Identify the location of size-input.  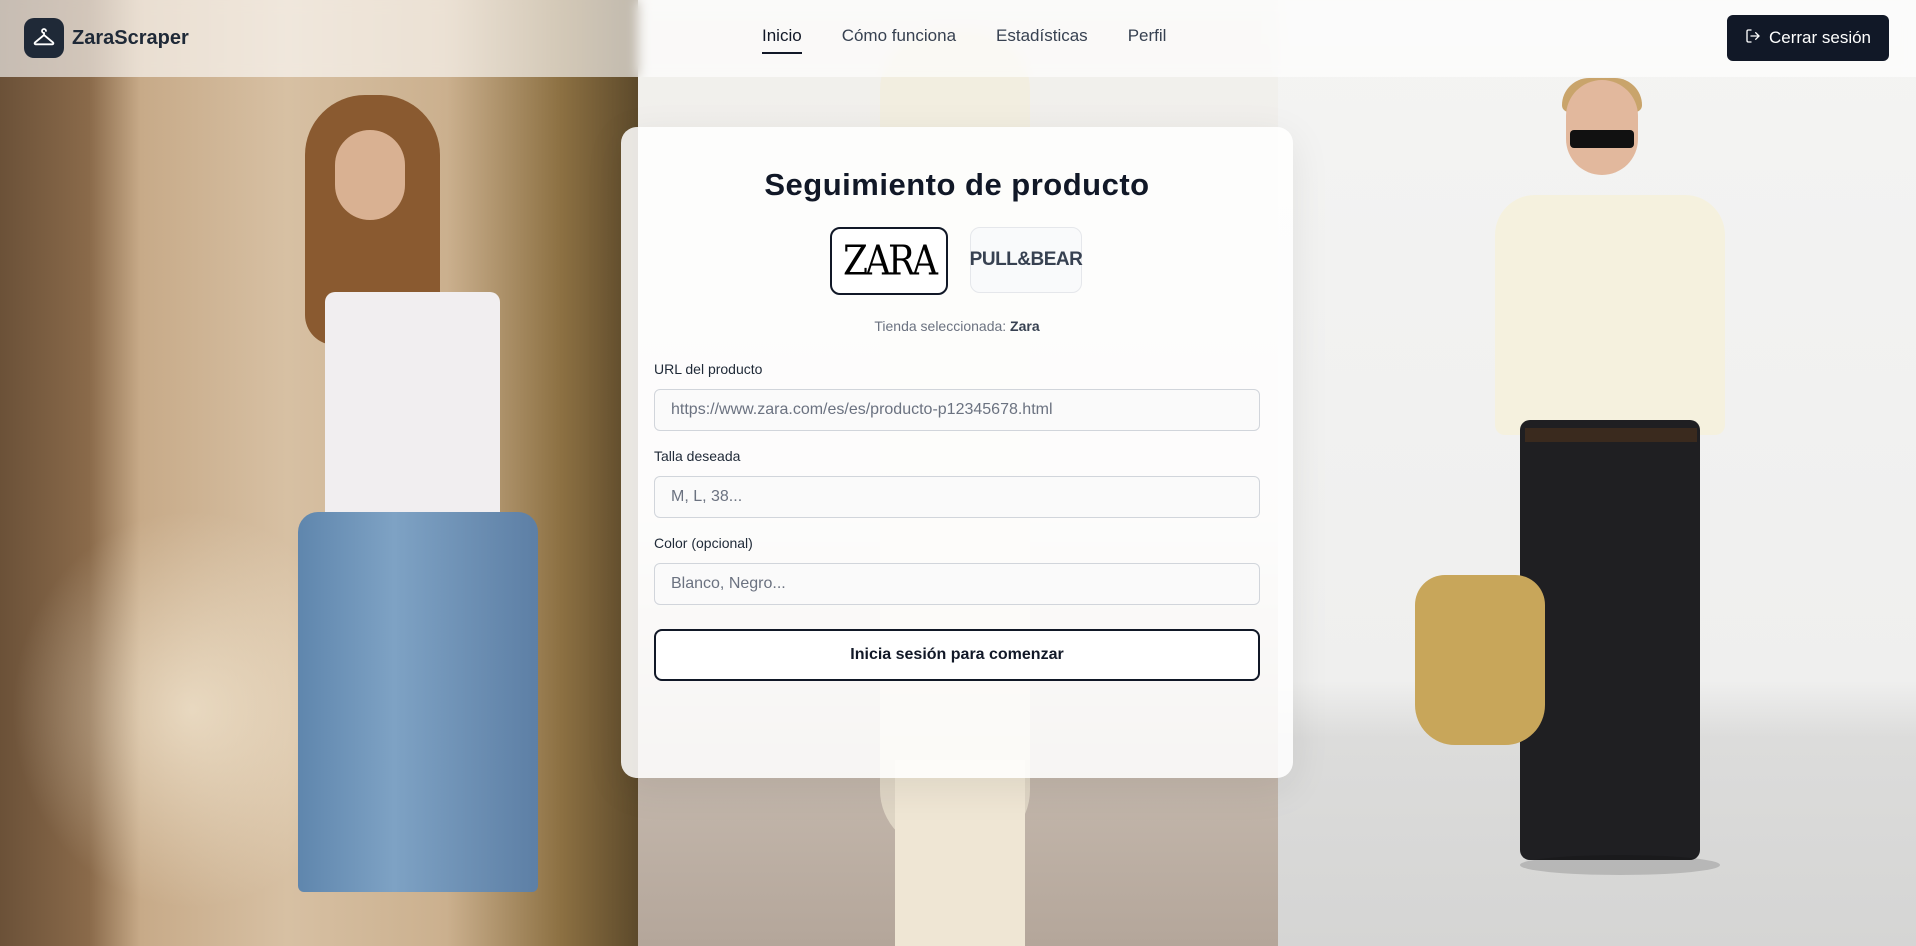
(957, 497).